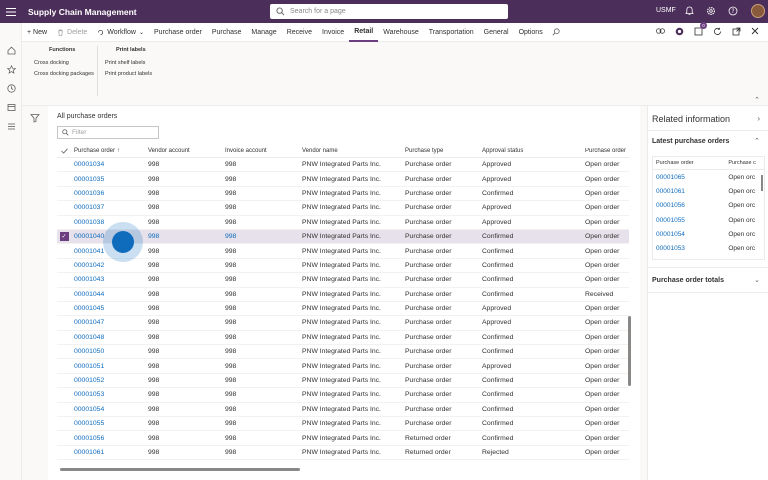  What do you see at coordinates (128, 63) in the screenshot?
I see `print-shelf-labels-button: Print shelf labels` at bounding box center [128, 63].